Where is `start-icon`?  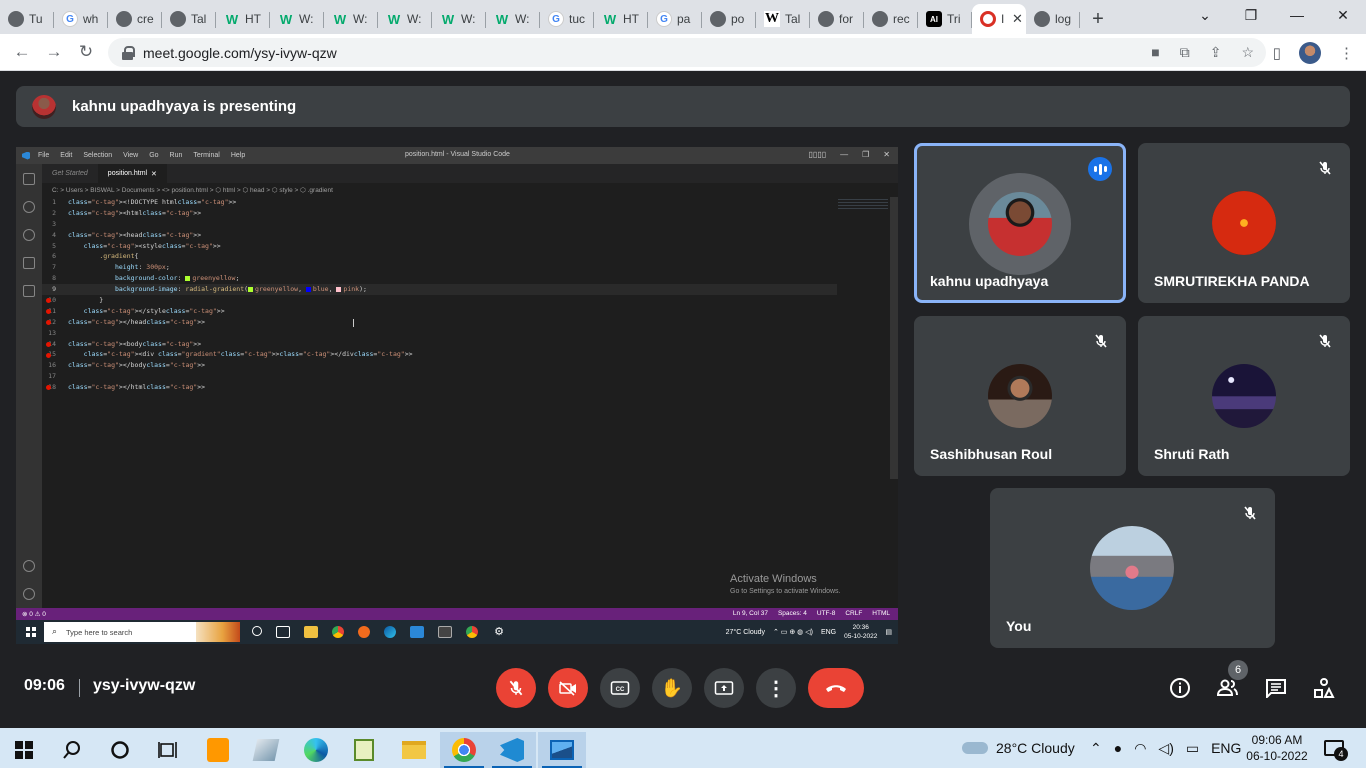
start-icon is located at coordinates (31, 632).